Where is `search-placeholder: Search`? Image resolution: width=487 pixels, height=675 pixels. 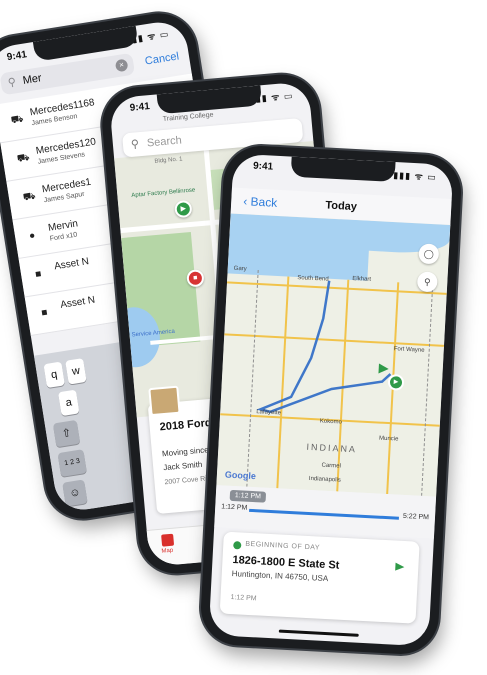
search-placeholder: Search is located at coordinates (164, 142).